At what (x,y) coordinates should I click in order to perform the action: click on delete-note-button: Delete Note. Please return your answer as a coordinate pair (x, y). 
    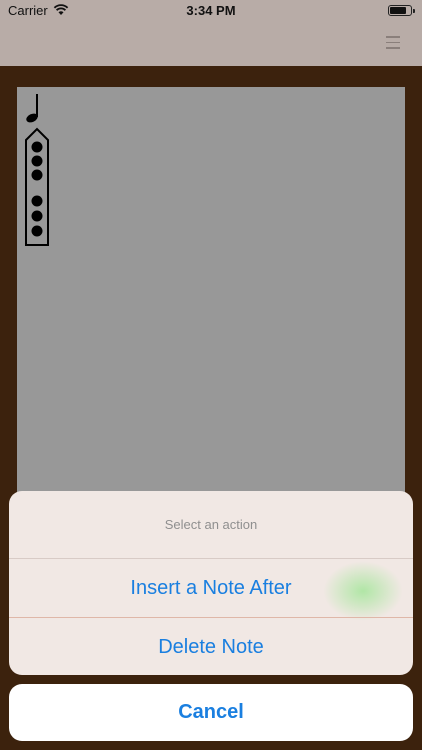
    Looking at the image, I should click on (211, 646).